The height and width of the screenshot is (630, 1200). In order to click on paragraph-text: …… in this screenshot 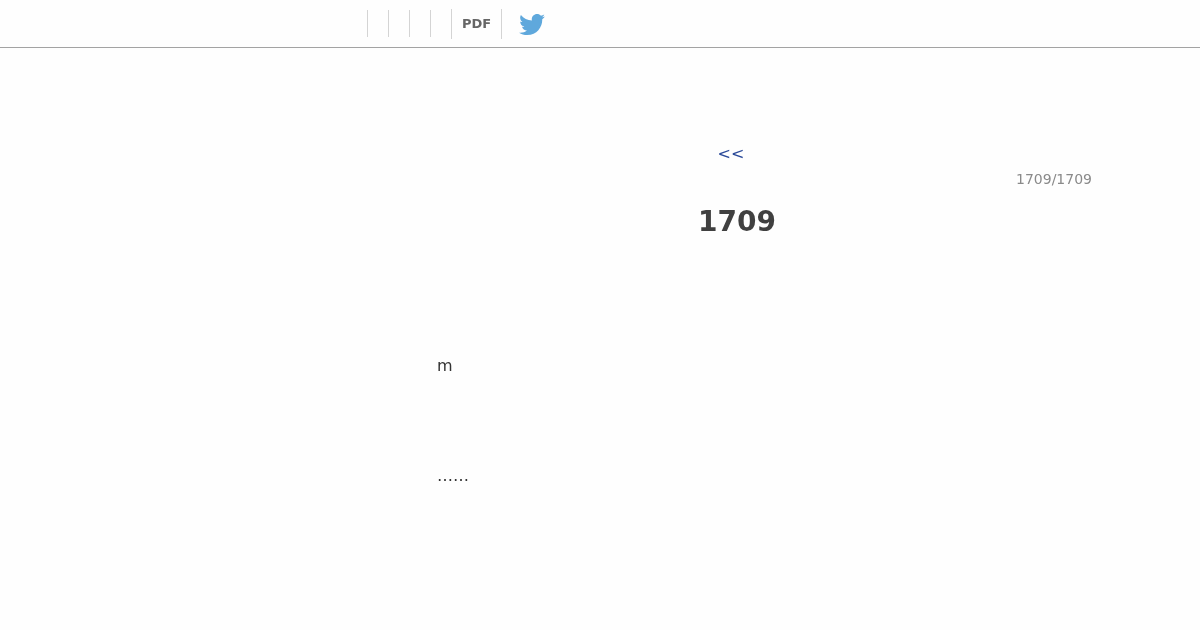, I will do `click(453, 476)`.